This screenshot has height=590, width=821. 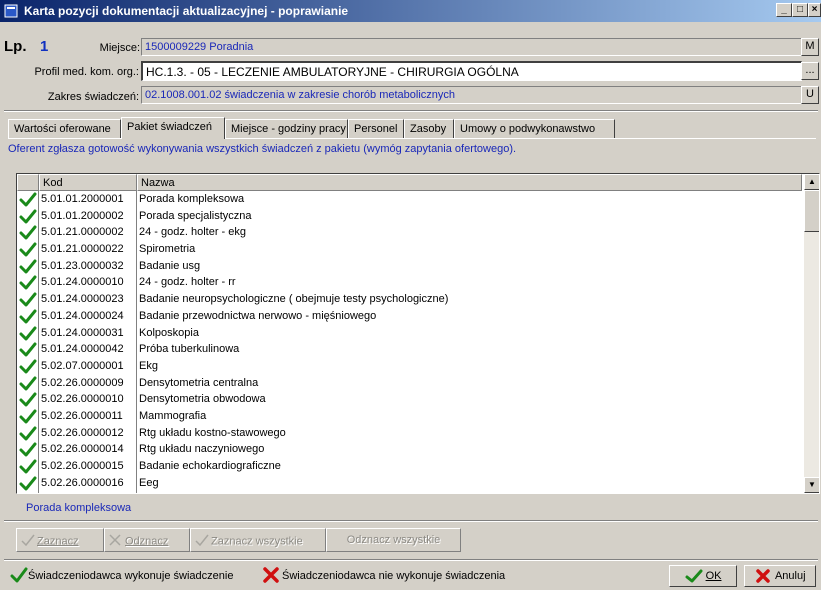 I want to click on header-code: Kod, so click(x=88, y=182).